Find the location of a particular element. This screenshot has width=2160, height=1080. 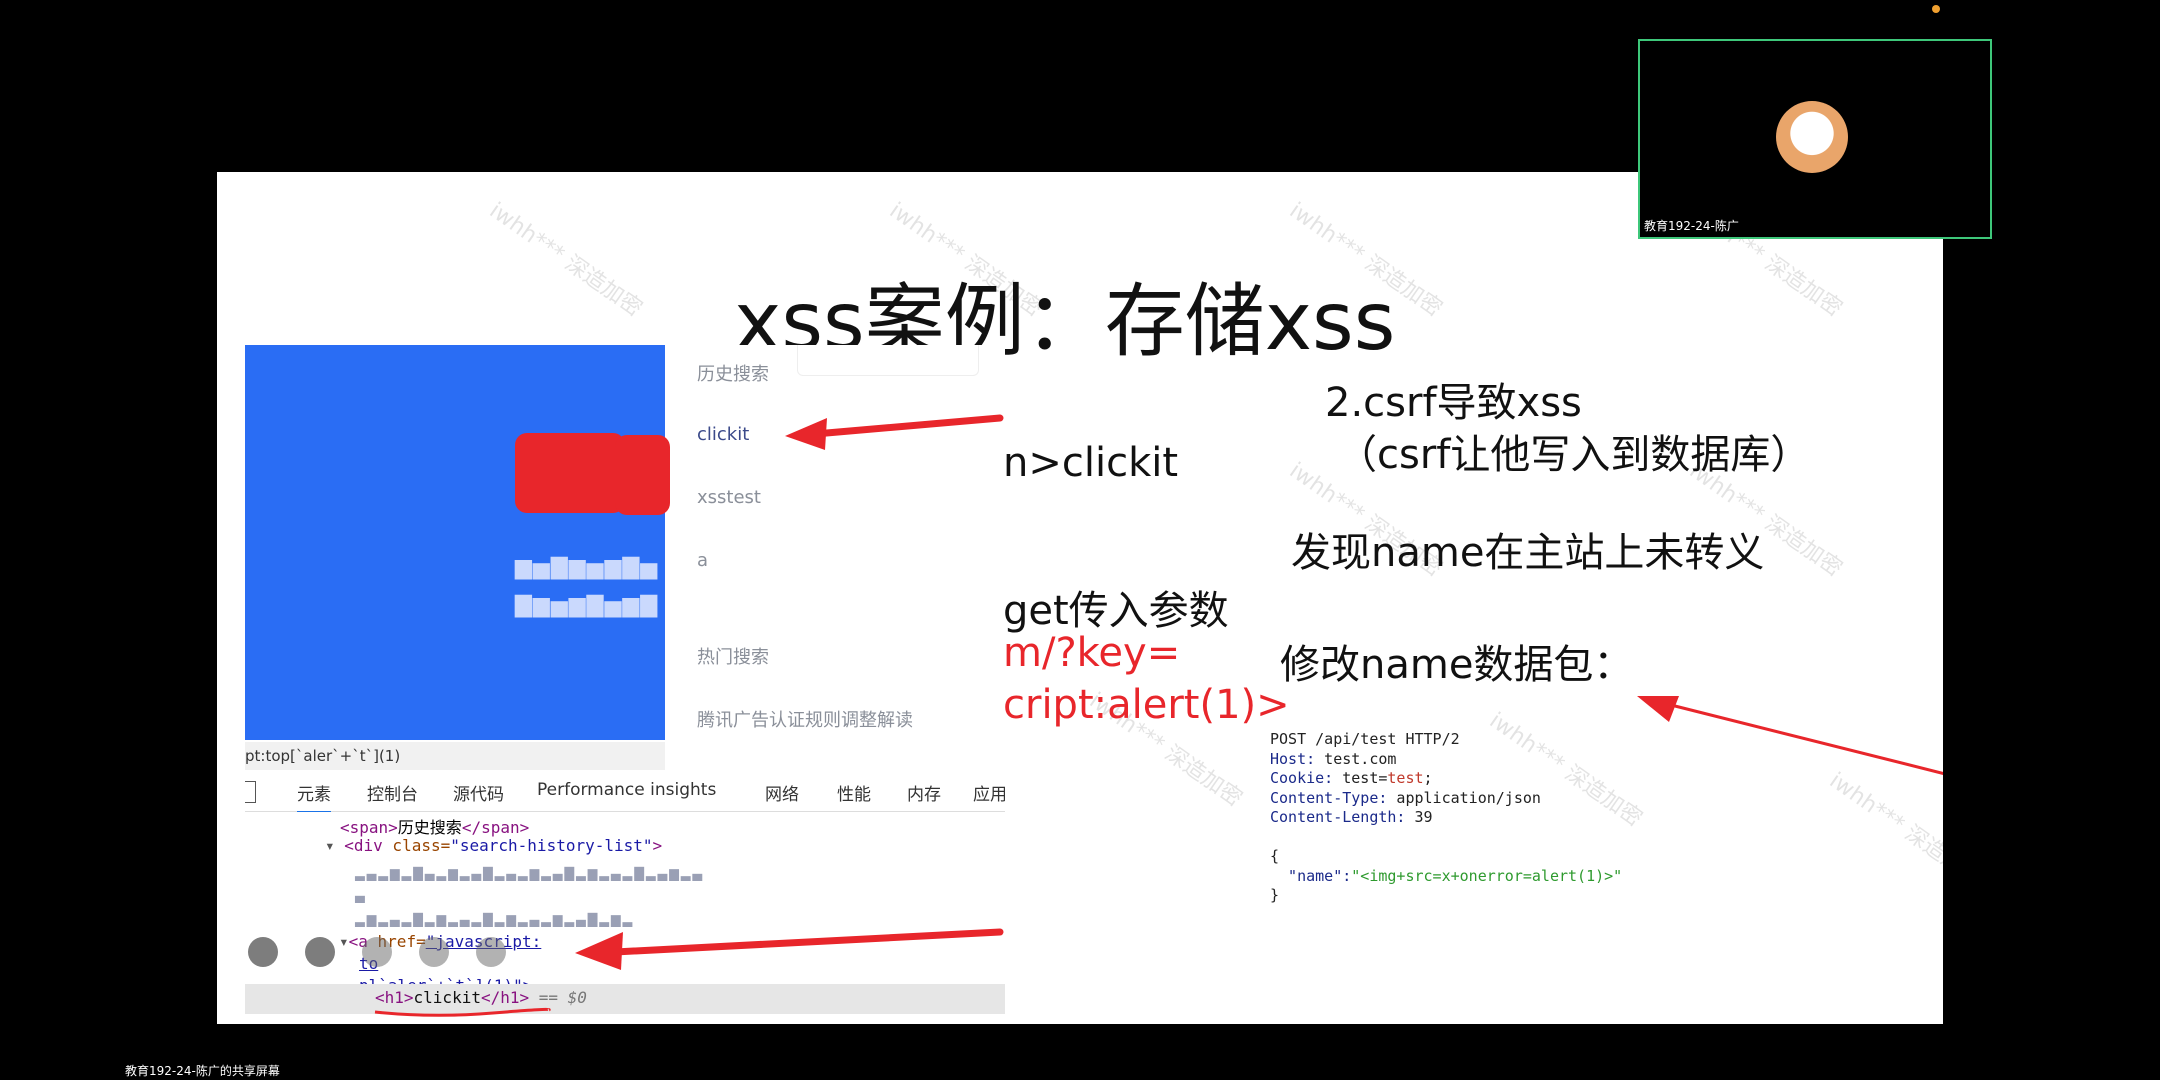

previous-icon is located at coordinates (263, 952).